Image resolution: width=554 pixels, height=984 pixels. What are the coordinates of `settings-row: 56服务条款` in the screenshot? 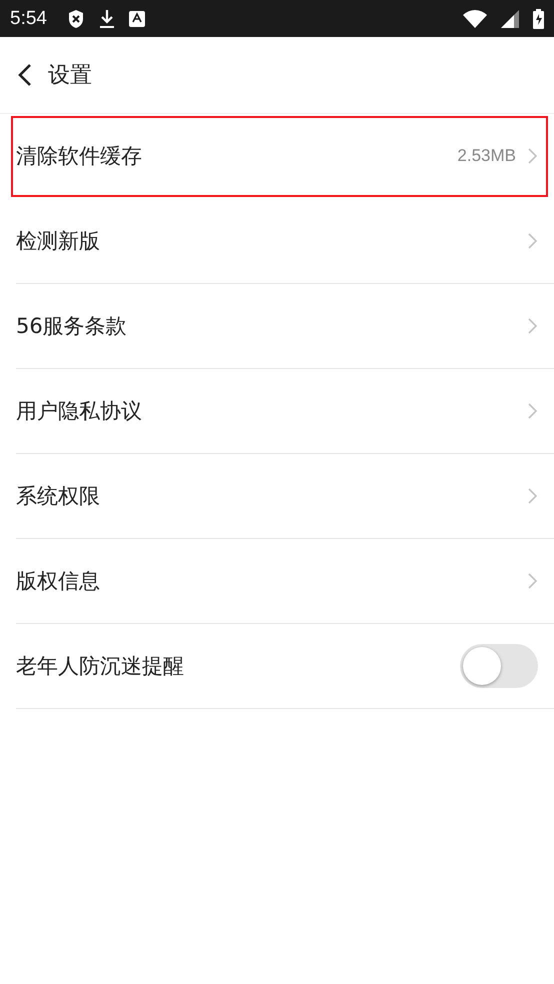 It's located at (285, 326).